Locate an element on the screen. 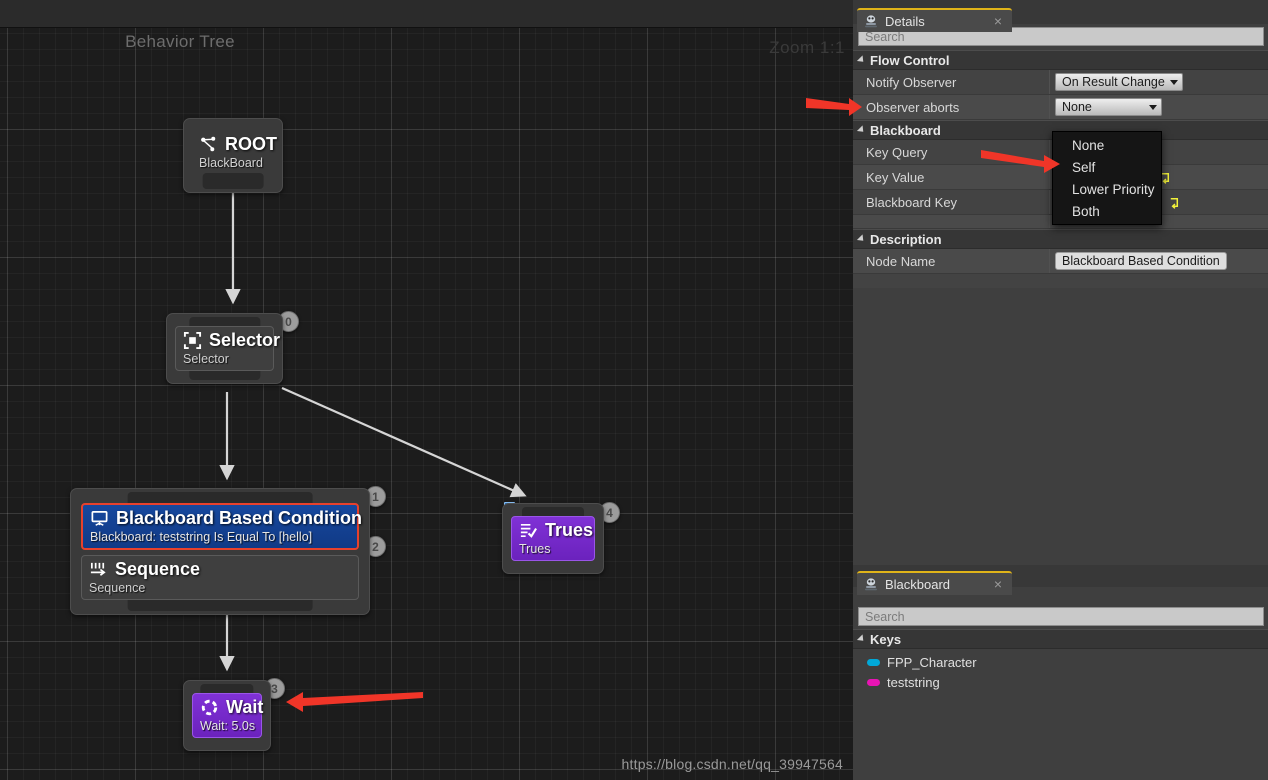 Image resolution: width=1268 pixels, height=780 pixels. bt-node-sequence-title-row: Sequence is located at coordinates (219, 569).